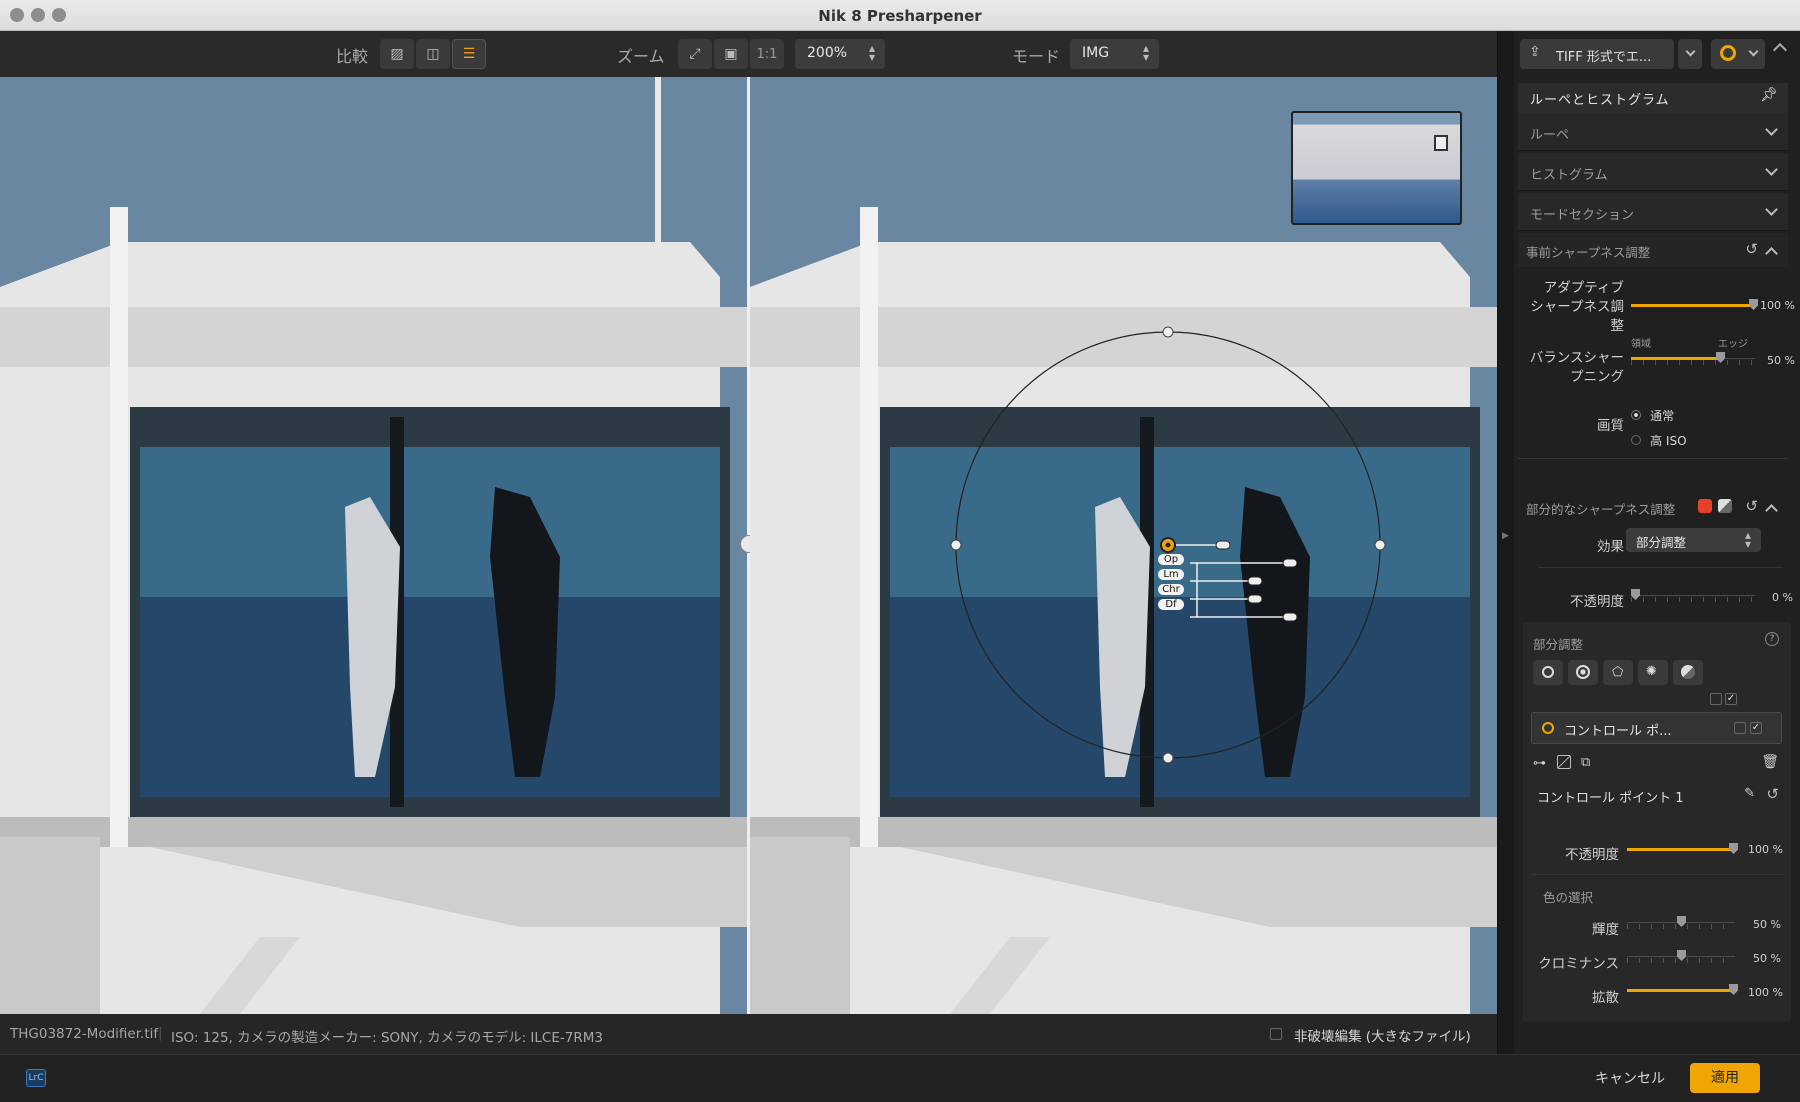 This screenshot has height=1102, width=1800. Describe the element at coordinates (1738, 54) in the screenshot. I see `presets-button` at that location.